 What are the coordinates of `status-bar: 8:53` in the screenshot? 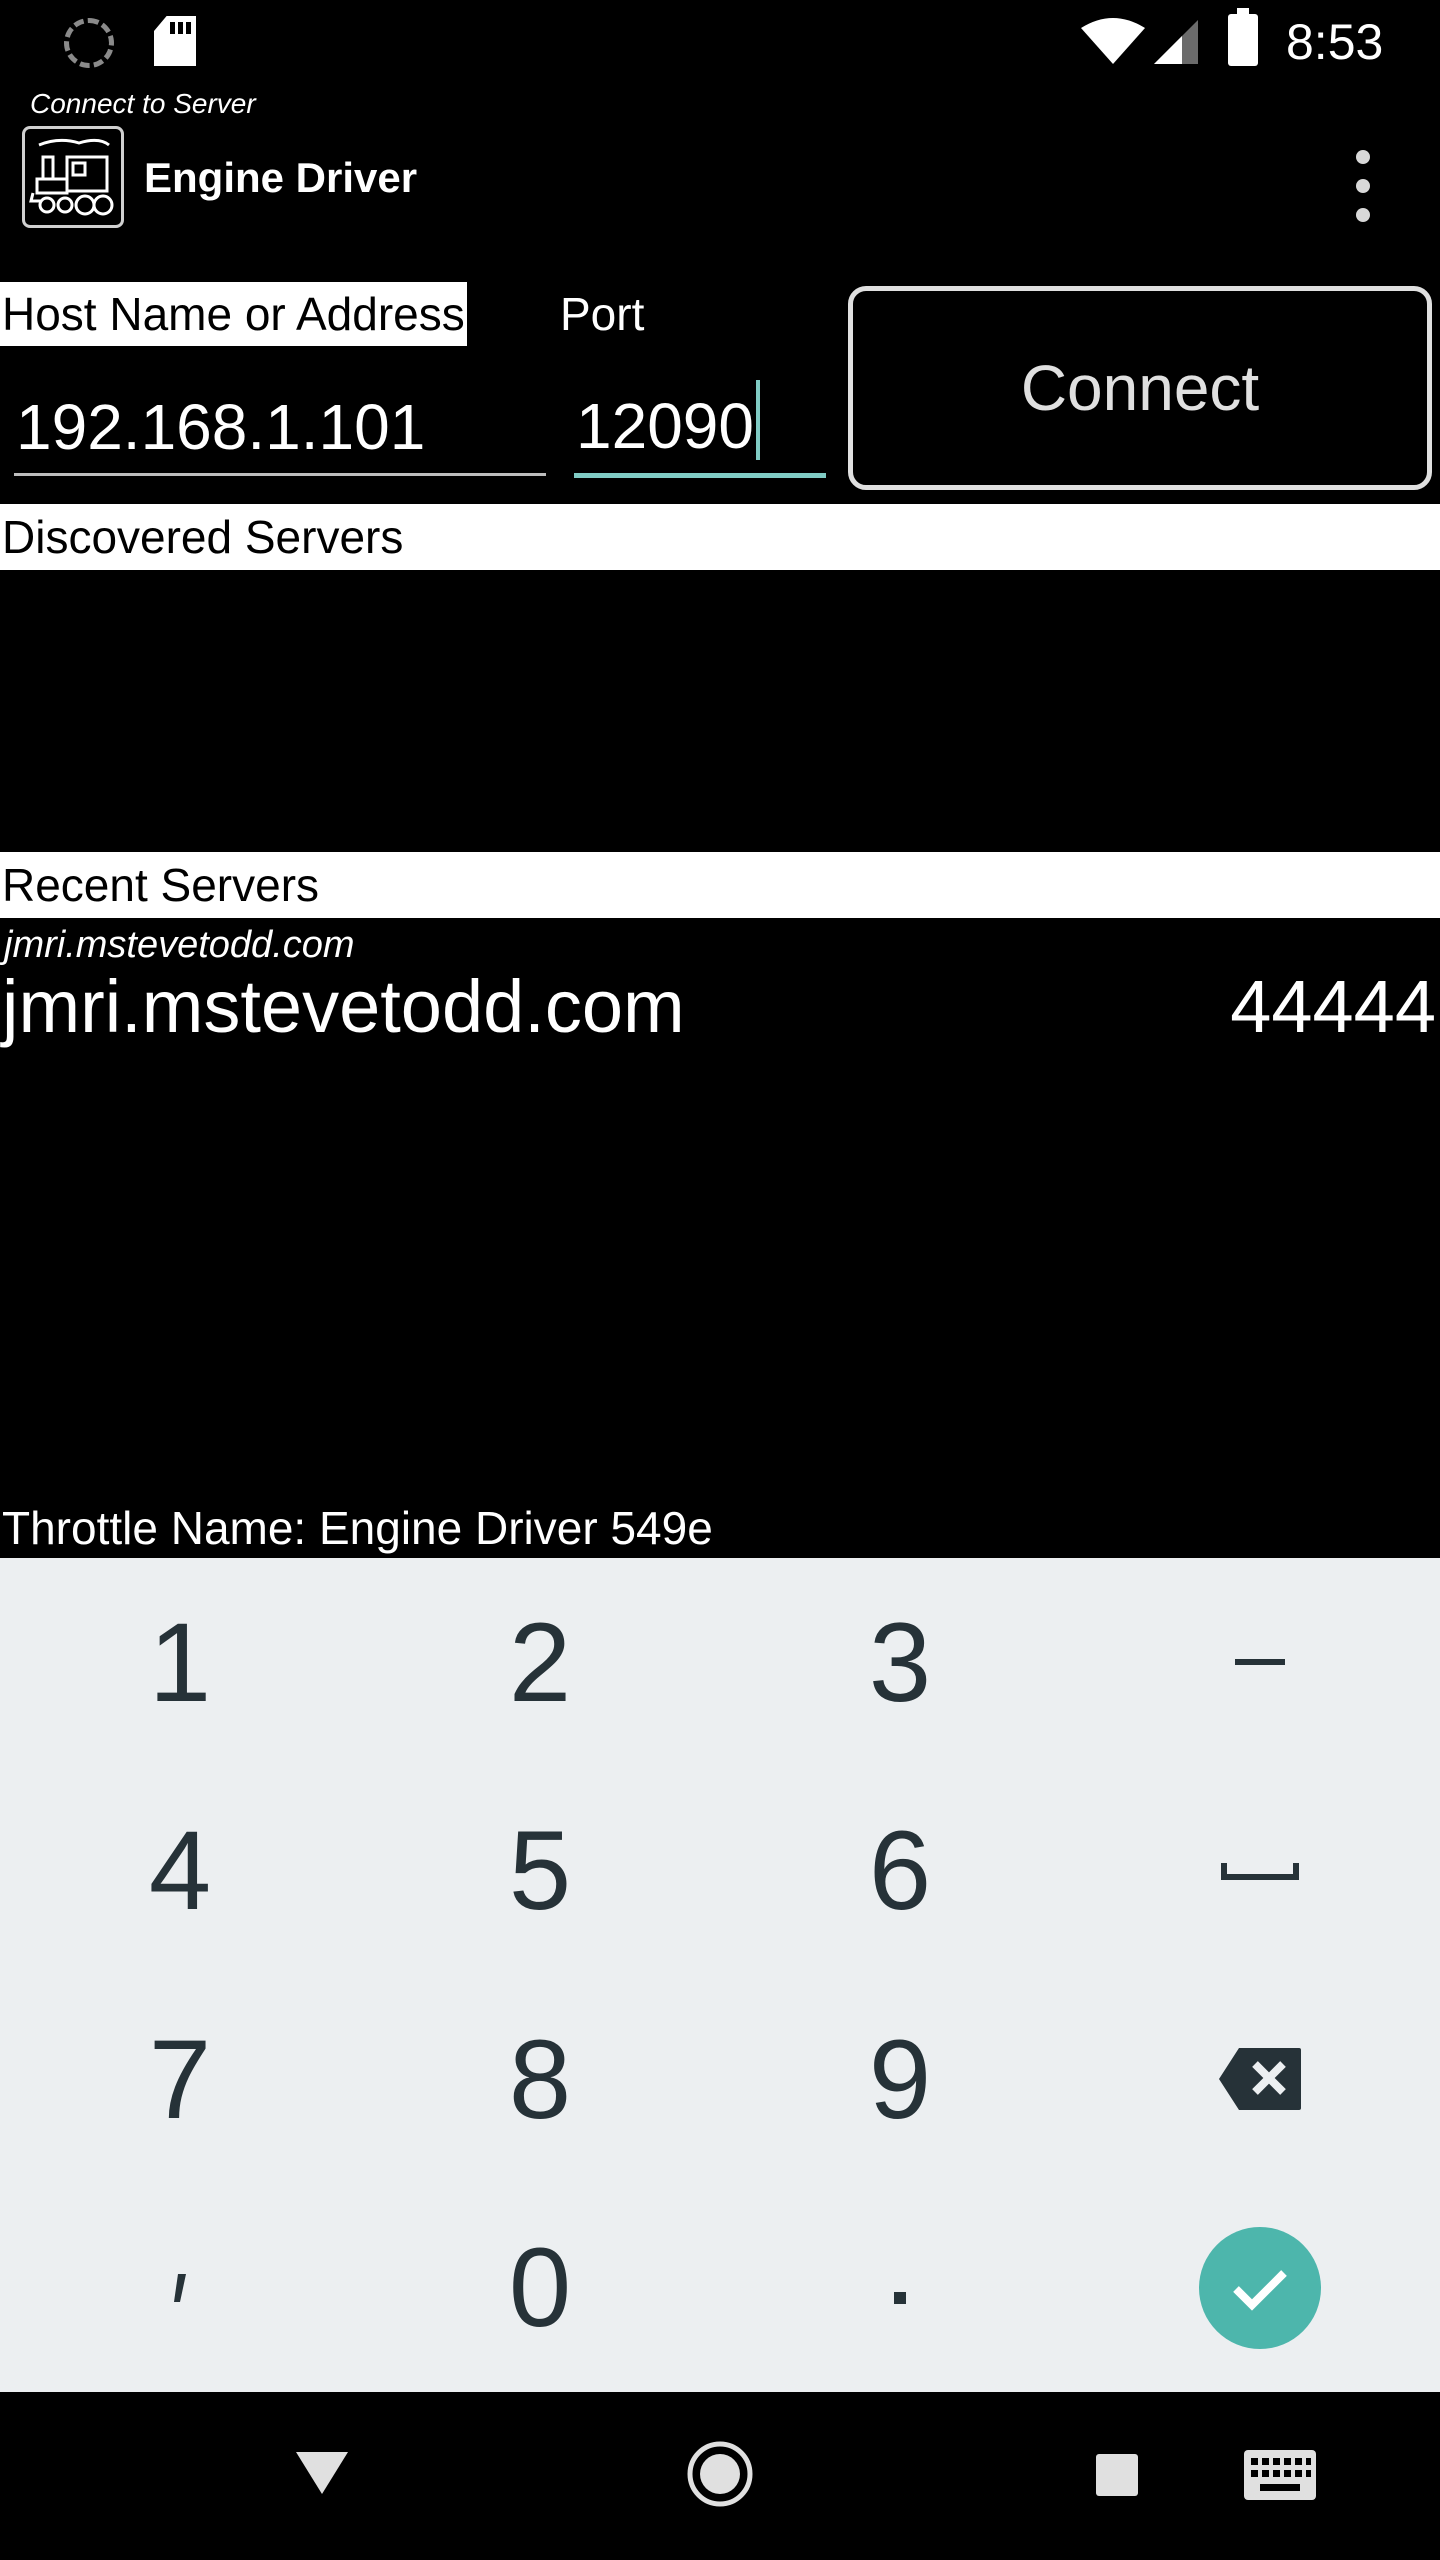 It's located at (720, 42).